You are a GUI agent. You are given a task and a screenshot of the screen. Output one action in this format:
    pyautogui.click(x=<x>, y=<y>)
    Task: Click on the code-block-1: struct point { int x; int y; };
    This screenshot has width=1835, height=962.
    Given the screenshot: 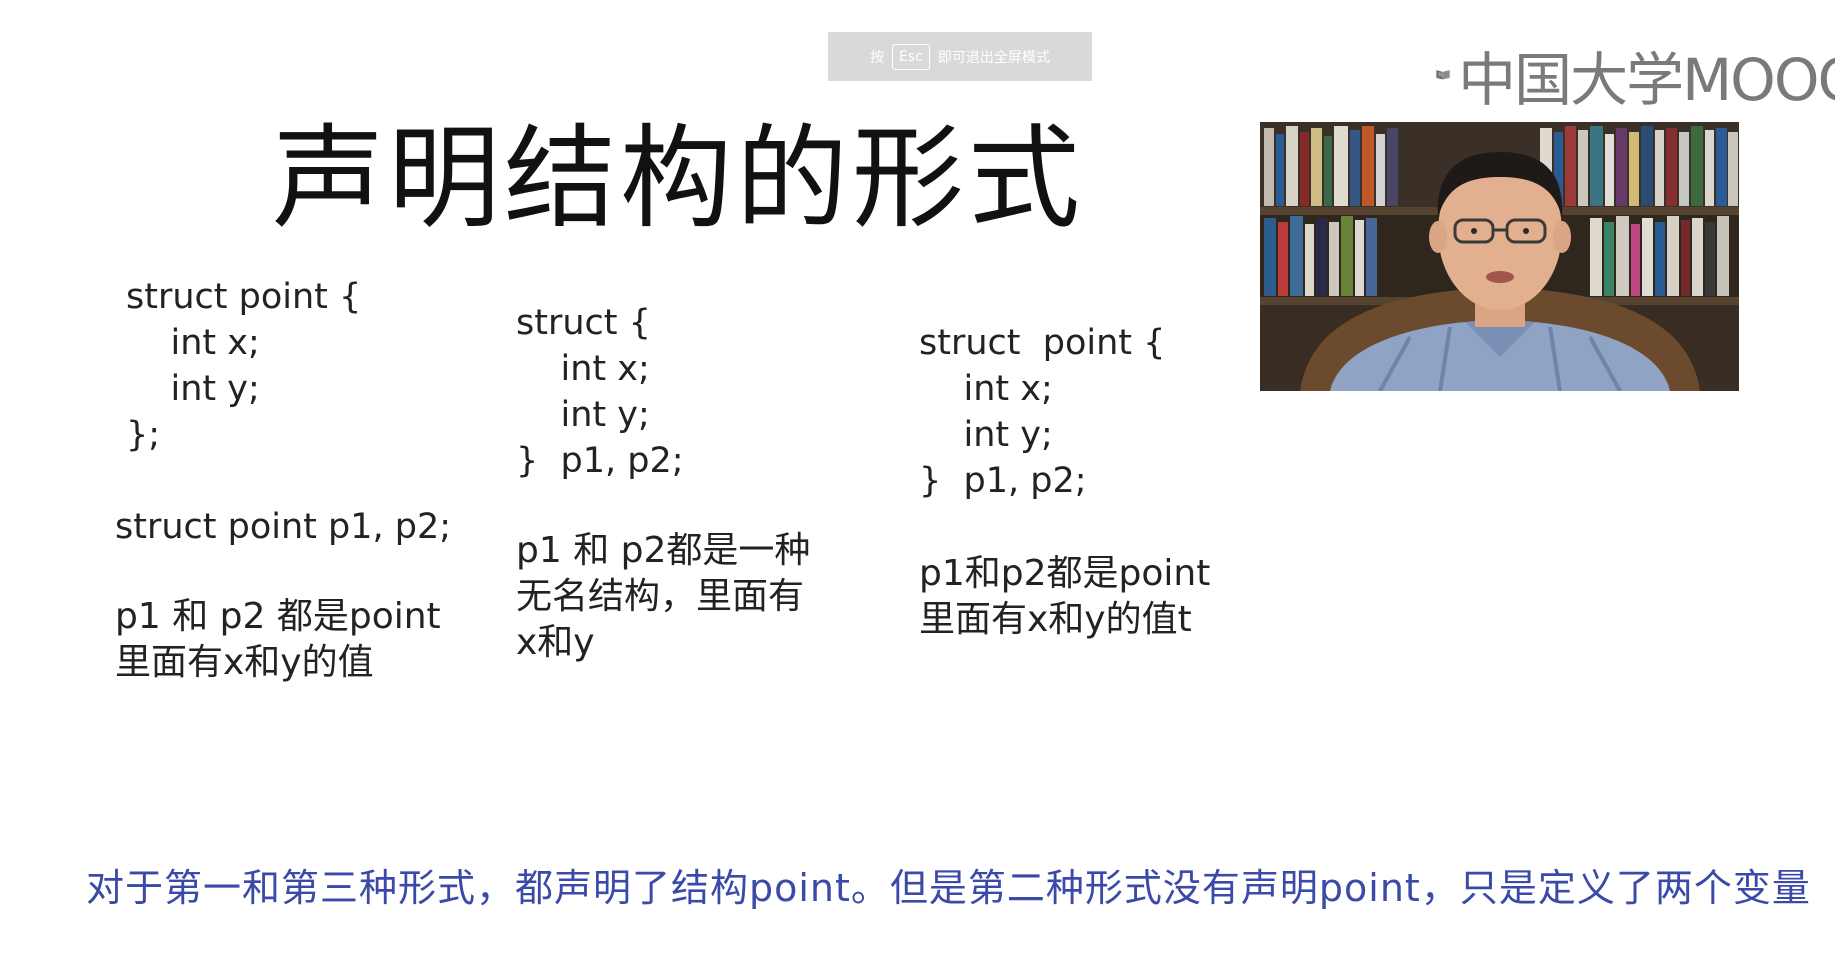 What is the action you would take?
    pyautogui.click(x=244, y=366)
    